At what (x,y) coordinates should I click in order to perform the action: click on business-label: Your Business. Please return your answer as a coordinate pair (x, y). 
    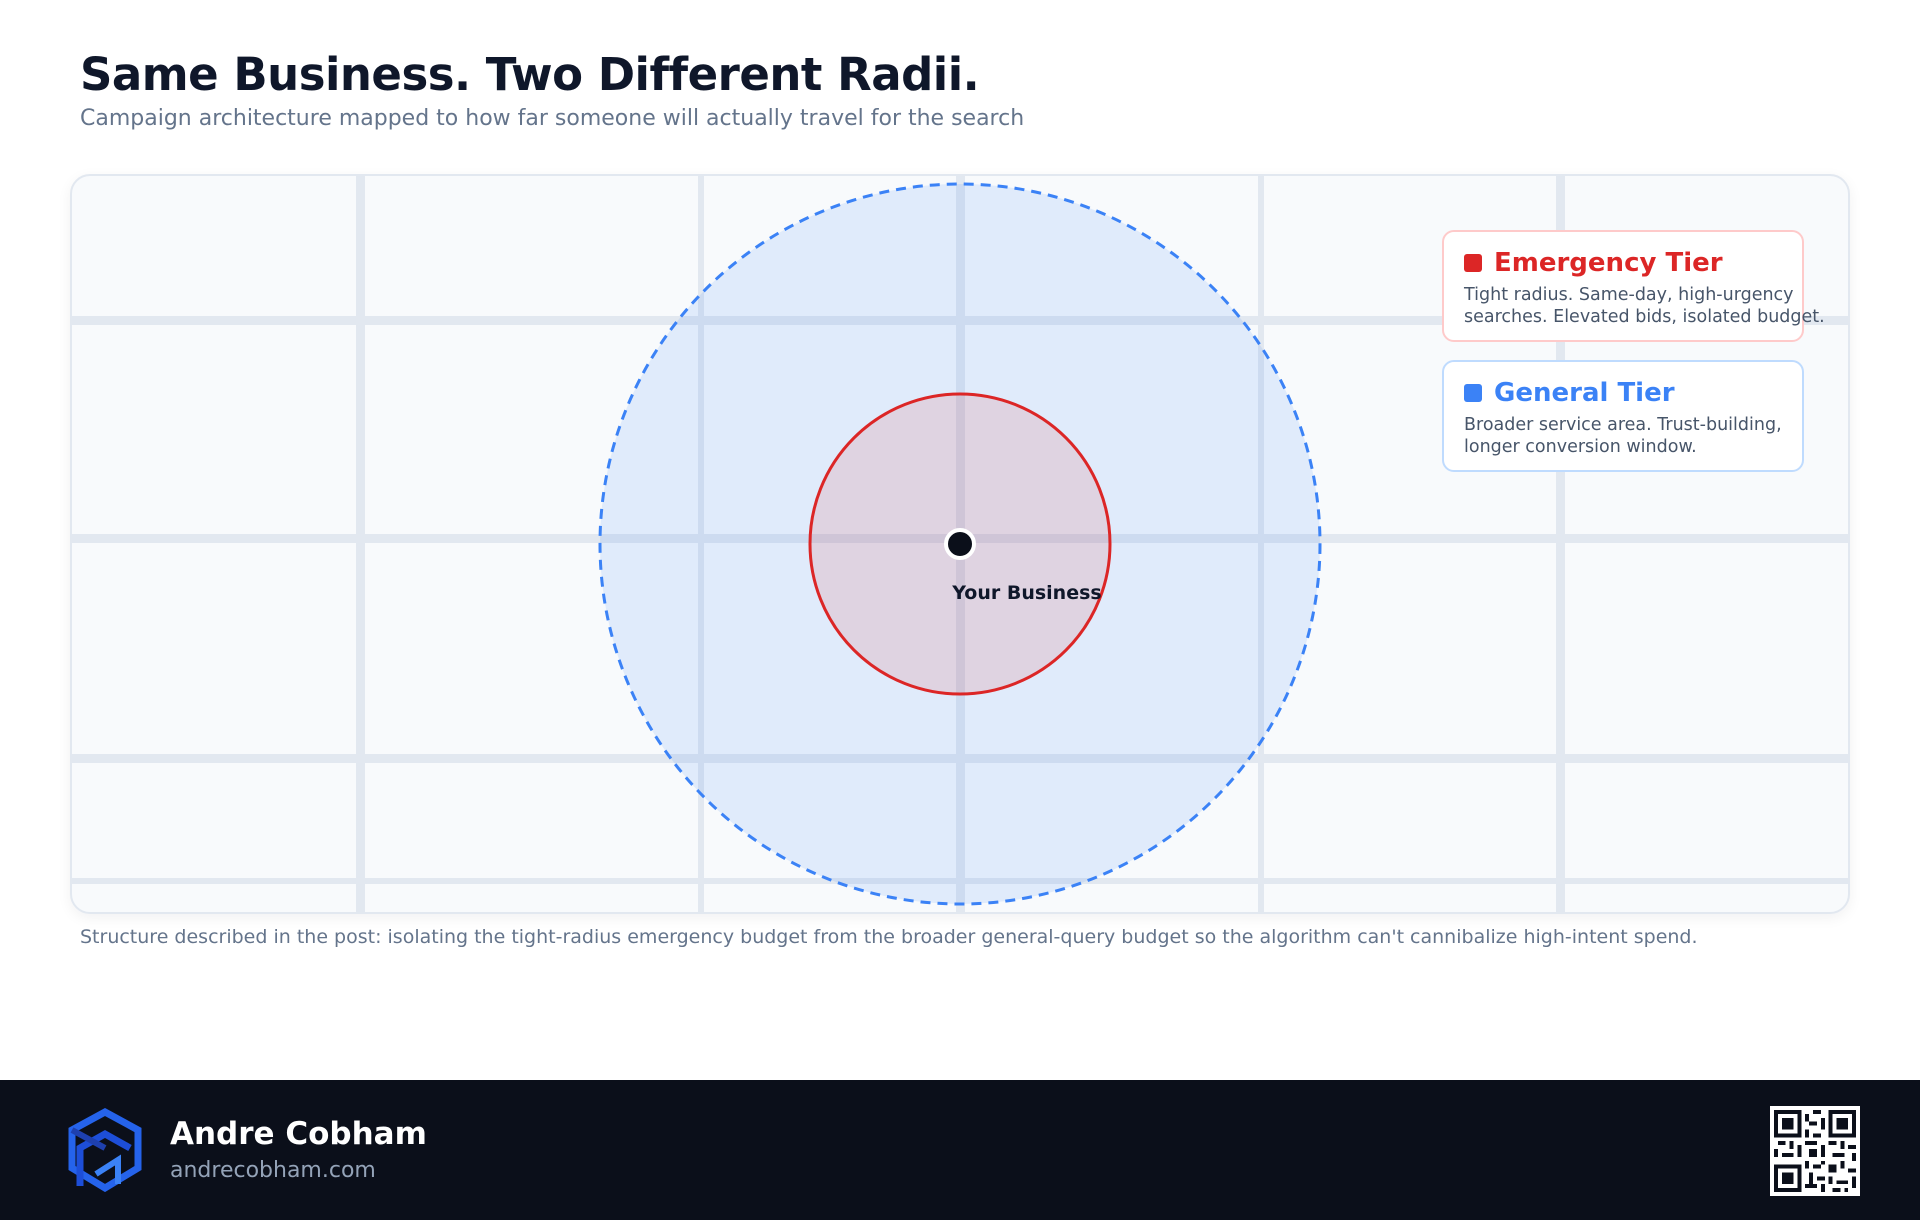
    Looking at the image, I should click on (1027, 593).